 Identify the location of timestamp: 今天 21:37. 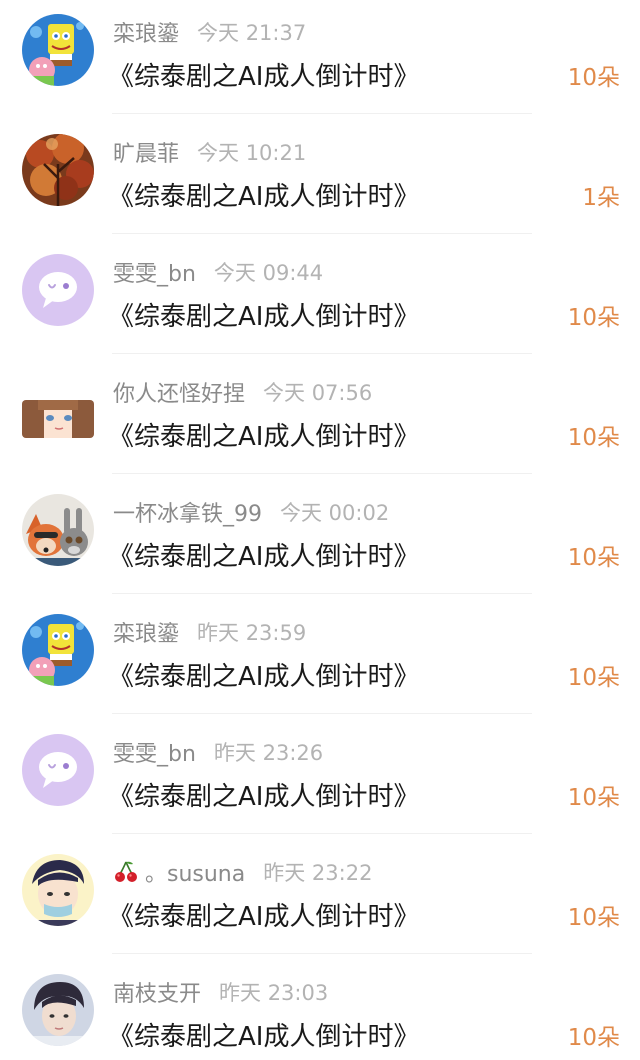
(252, 33).